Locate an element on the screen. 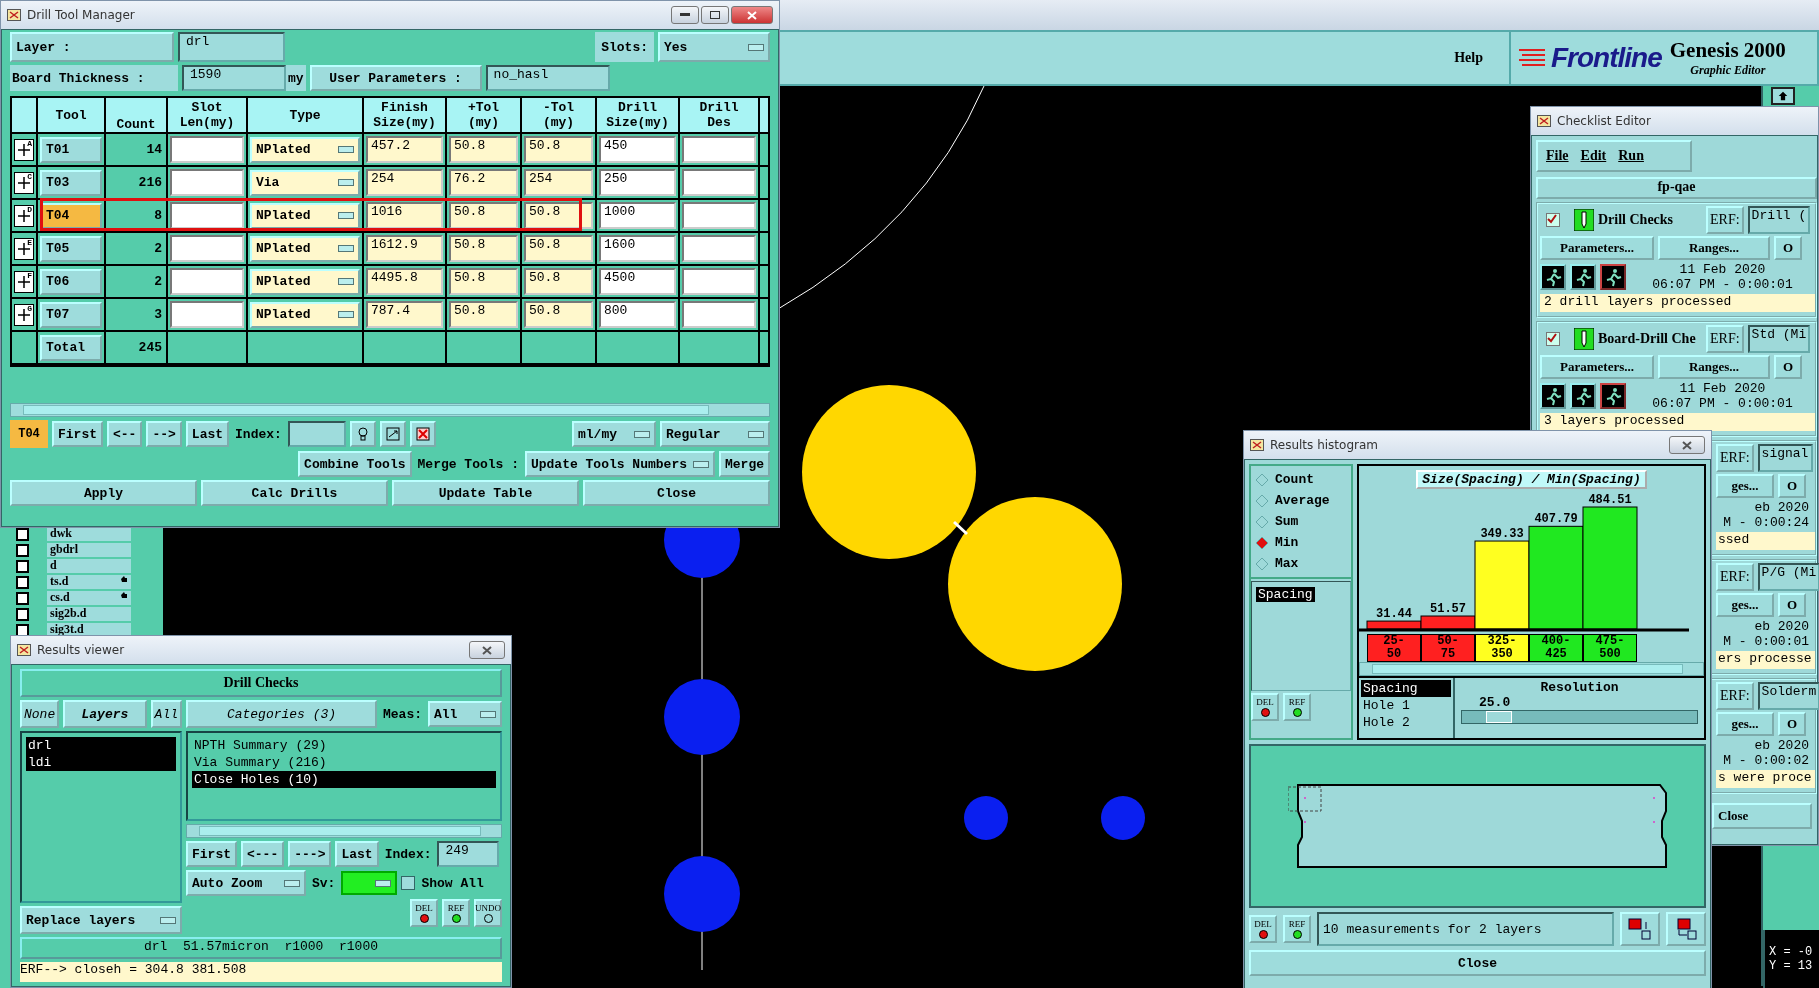 The height and width of the screenshot is (988, 1819). enable-checkbox is located at coordinates (1553, 220).